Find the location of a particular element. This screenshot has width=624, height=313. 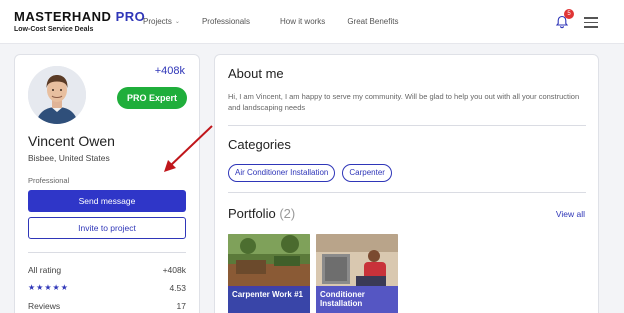

portfolio-title-text: Portfolio is located at coordinates (252, 213).